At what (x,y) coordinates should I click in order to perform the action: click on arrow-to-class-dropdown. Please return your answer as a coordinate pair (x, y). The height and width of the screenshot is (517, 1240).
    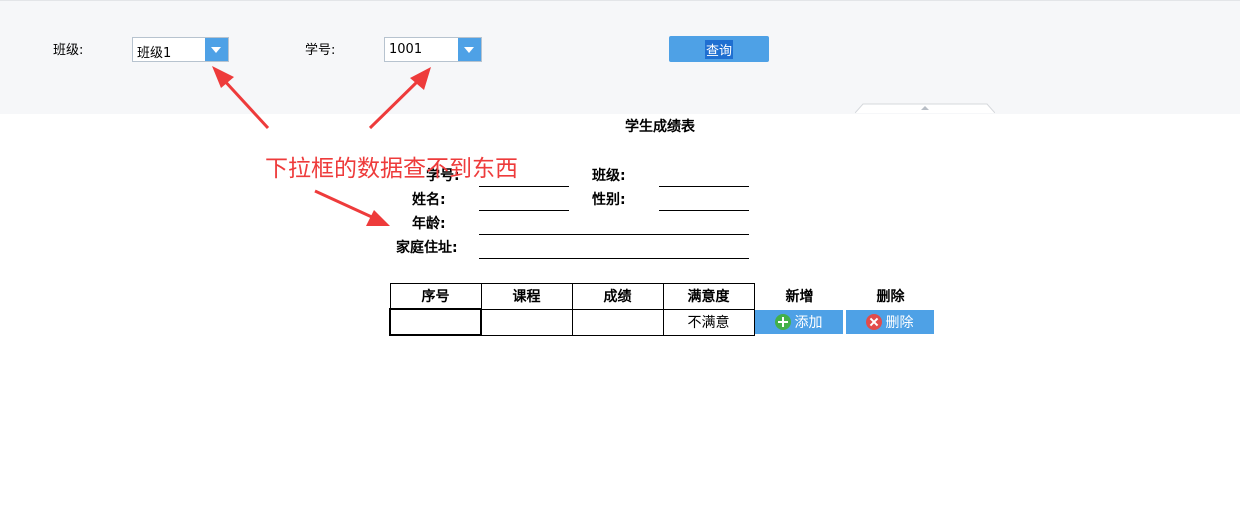
    Looking at the image, I should click on (241, 98).